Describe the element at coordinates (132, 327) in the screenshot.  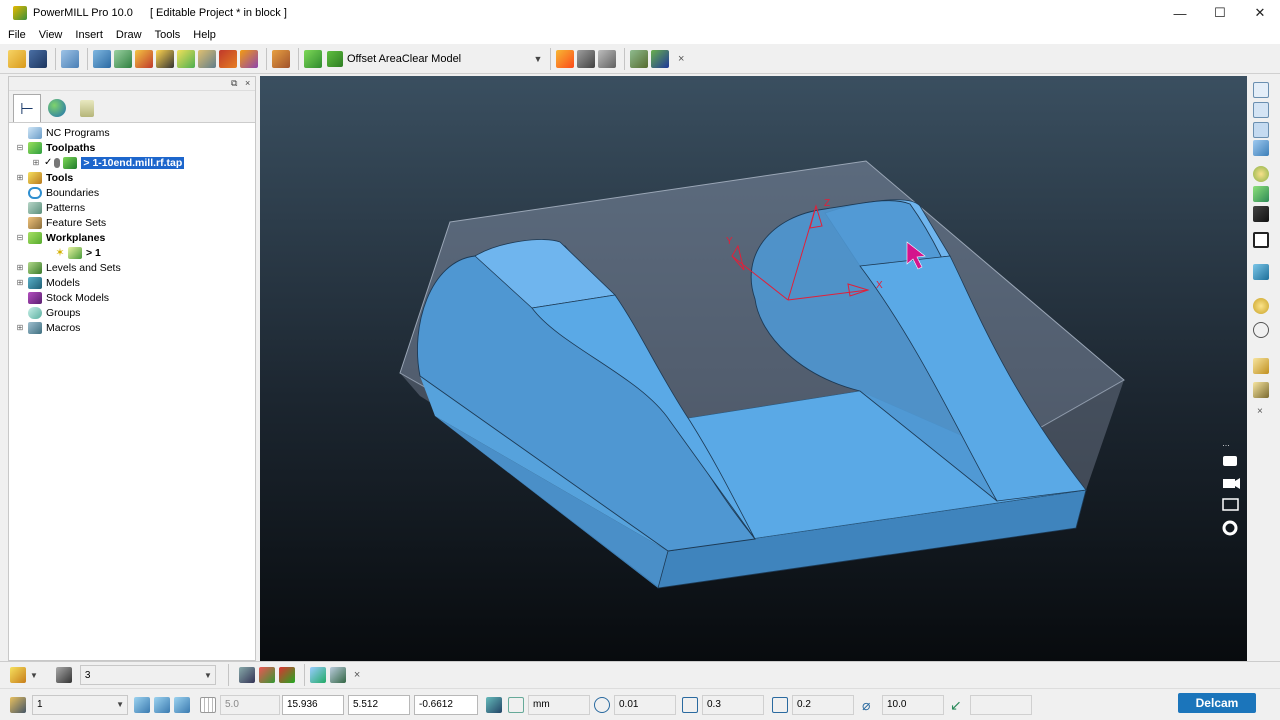
I see `tree-item-macros: ⊞ Macros` at that location.